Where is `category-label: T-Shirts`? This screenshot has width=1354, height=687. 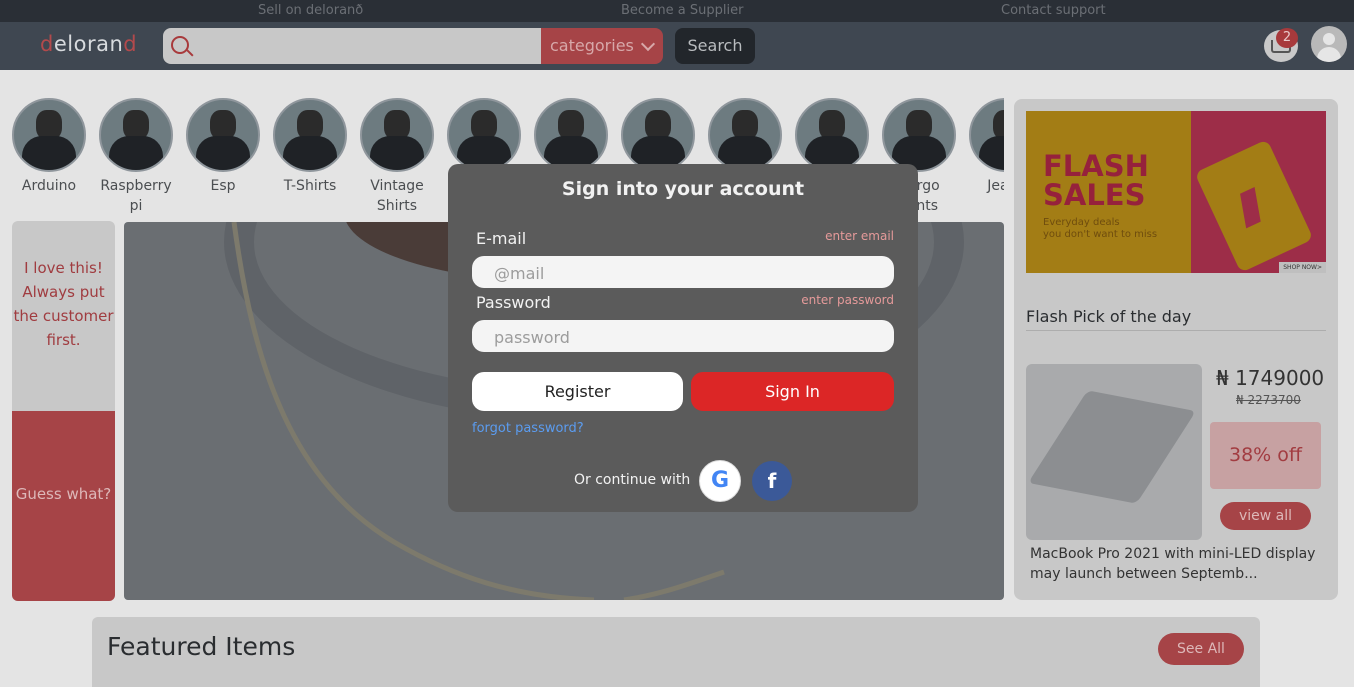
category-label: T-Shirts is located at coordinates (310, 186).